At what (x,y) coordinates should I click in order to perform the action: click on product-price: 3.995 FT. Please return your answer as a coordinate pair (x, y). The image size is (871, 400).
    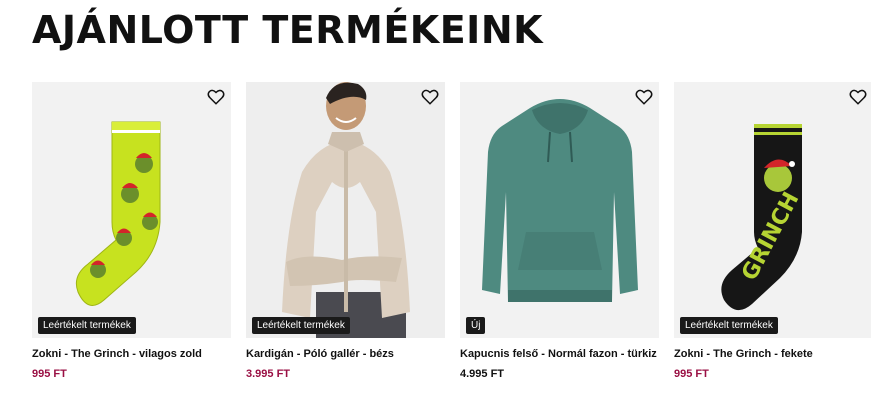
    Looking at the image, I should click on (268, 374).